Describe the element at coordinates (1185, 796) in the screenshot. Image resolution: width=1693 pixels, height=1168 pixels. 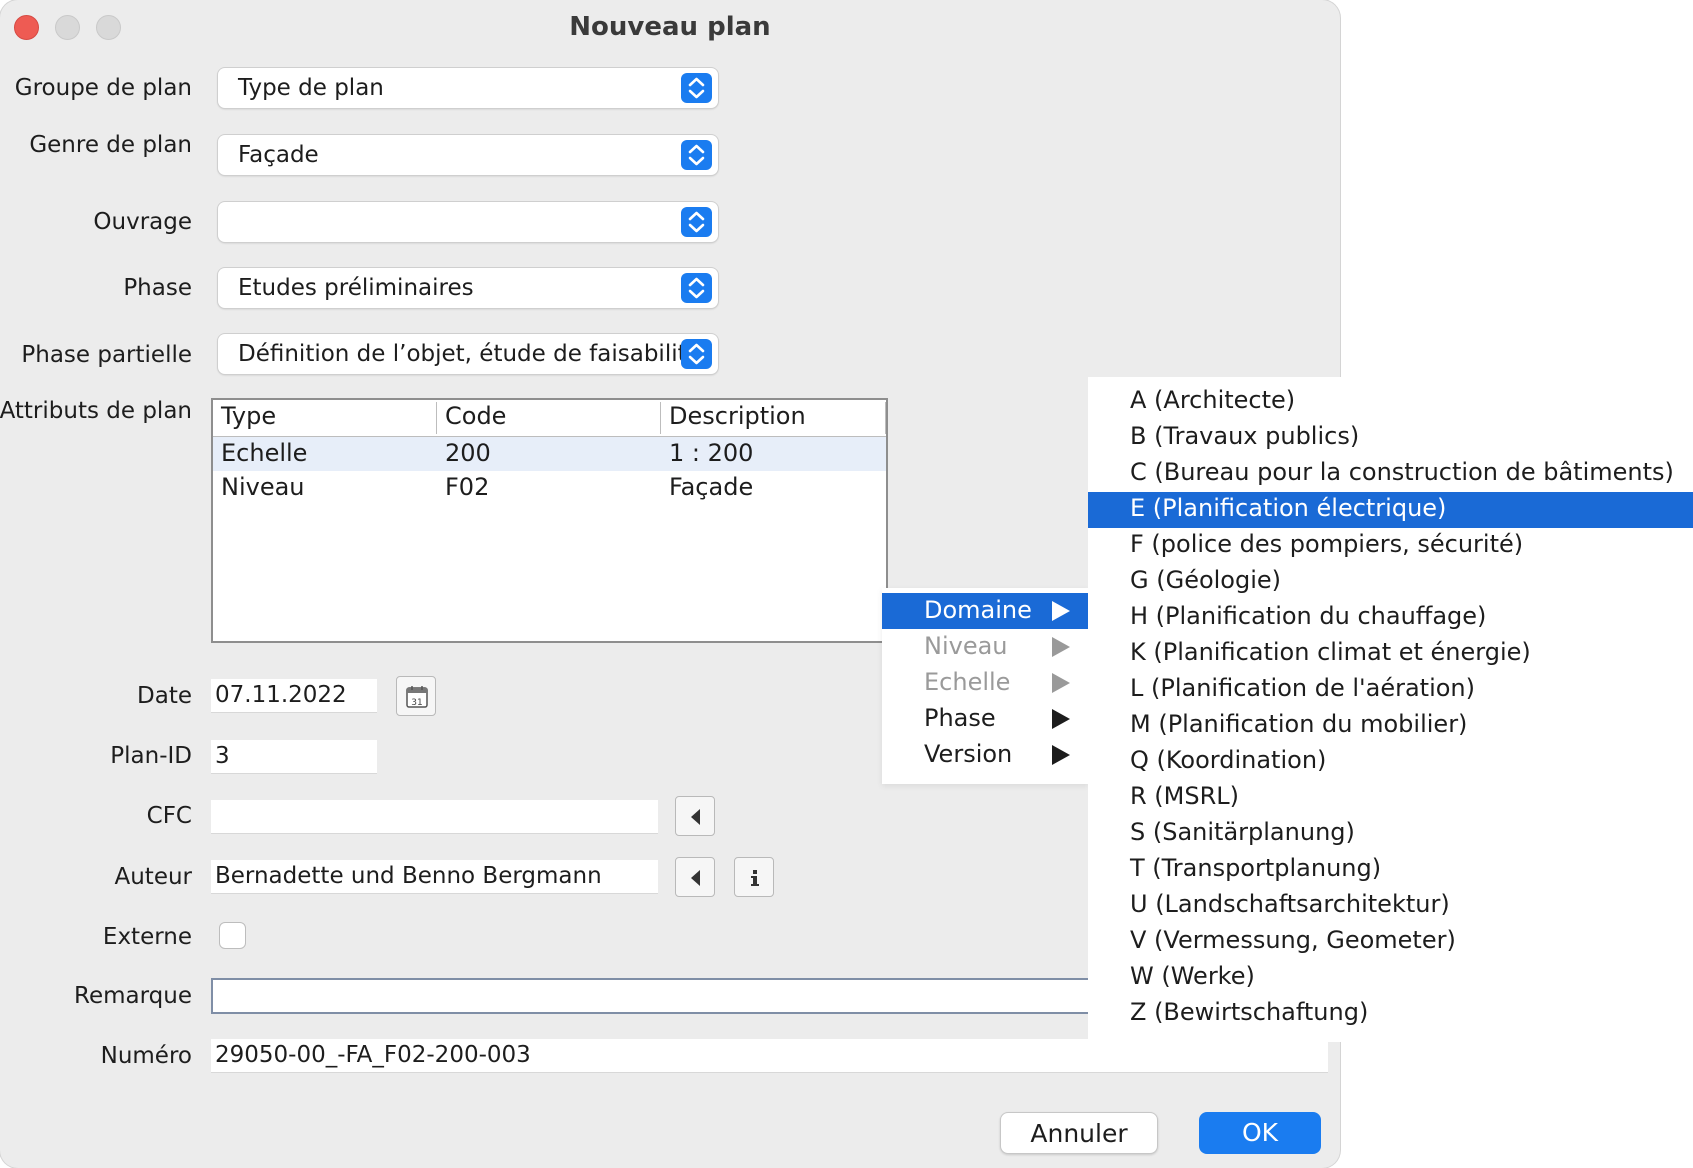
I see `submenu-item-label: R (MSRL)` at that location.